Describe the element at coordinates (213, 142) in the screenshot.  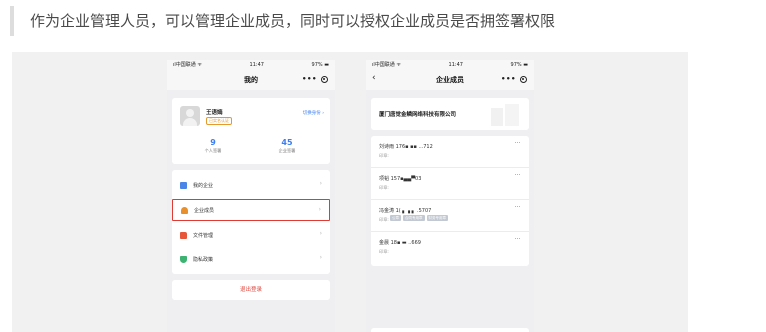
I see `stat-value: 9` at that location.